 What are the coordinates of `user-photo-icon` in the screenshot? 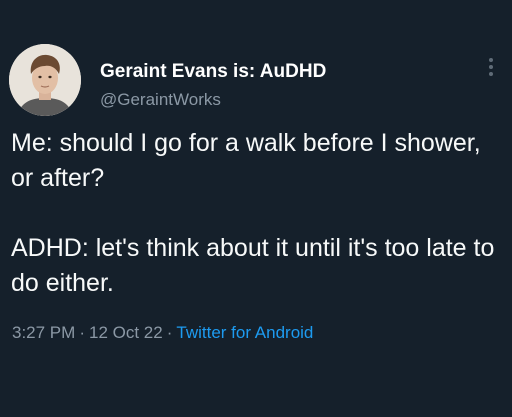 It's located at (45, 80).